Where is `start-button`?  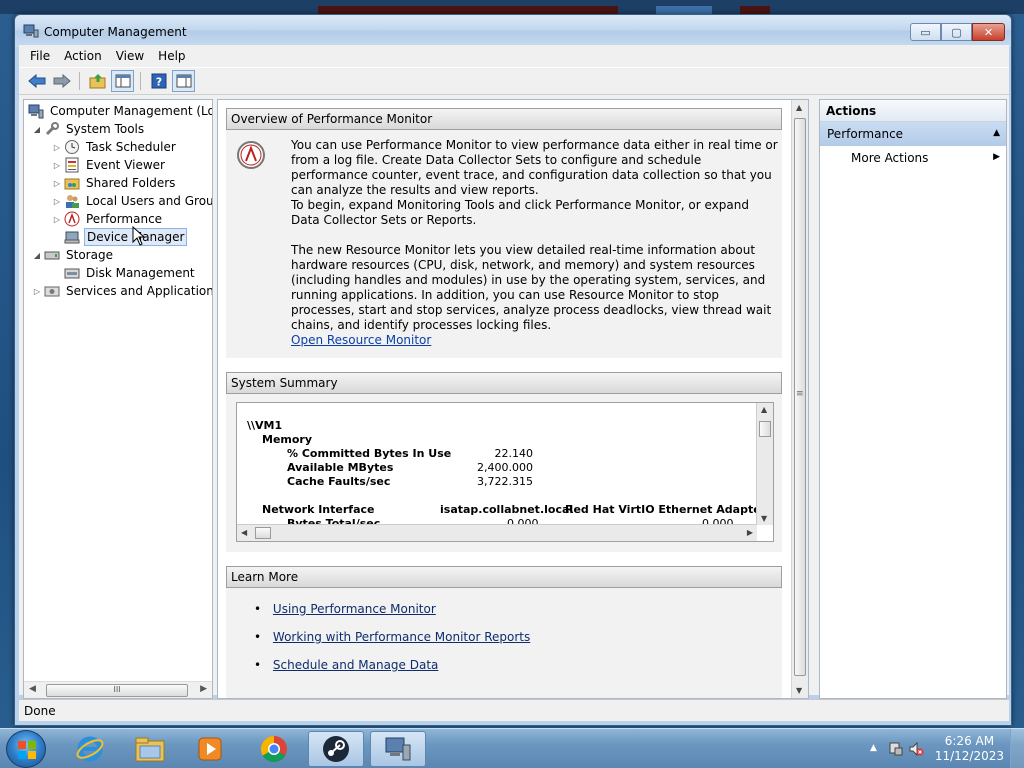
start-button is located at coordinates (26, 749).